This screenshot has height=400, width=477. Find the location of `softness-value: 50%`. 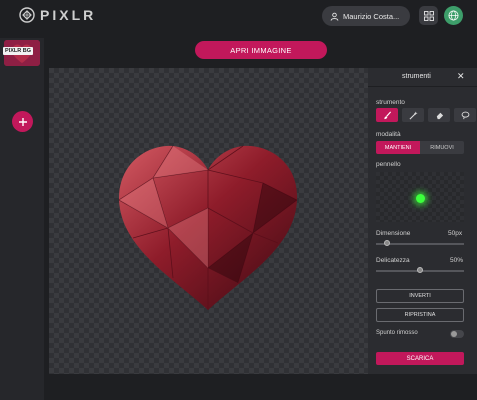

softness-value: 50% is located at coordinates (457, 260).